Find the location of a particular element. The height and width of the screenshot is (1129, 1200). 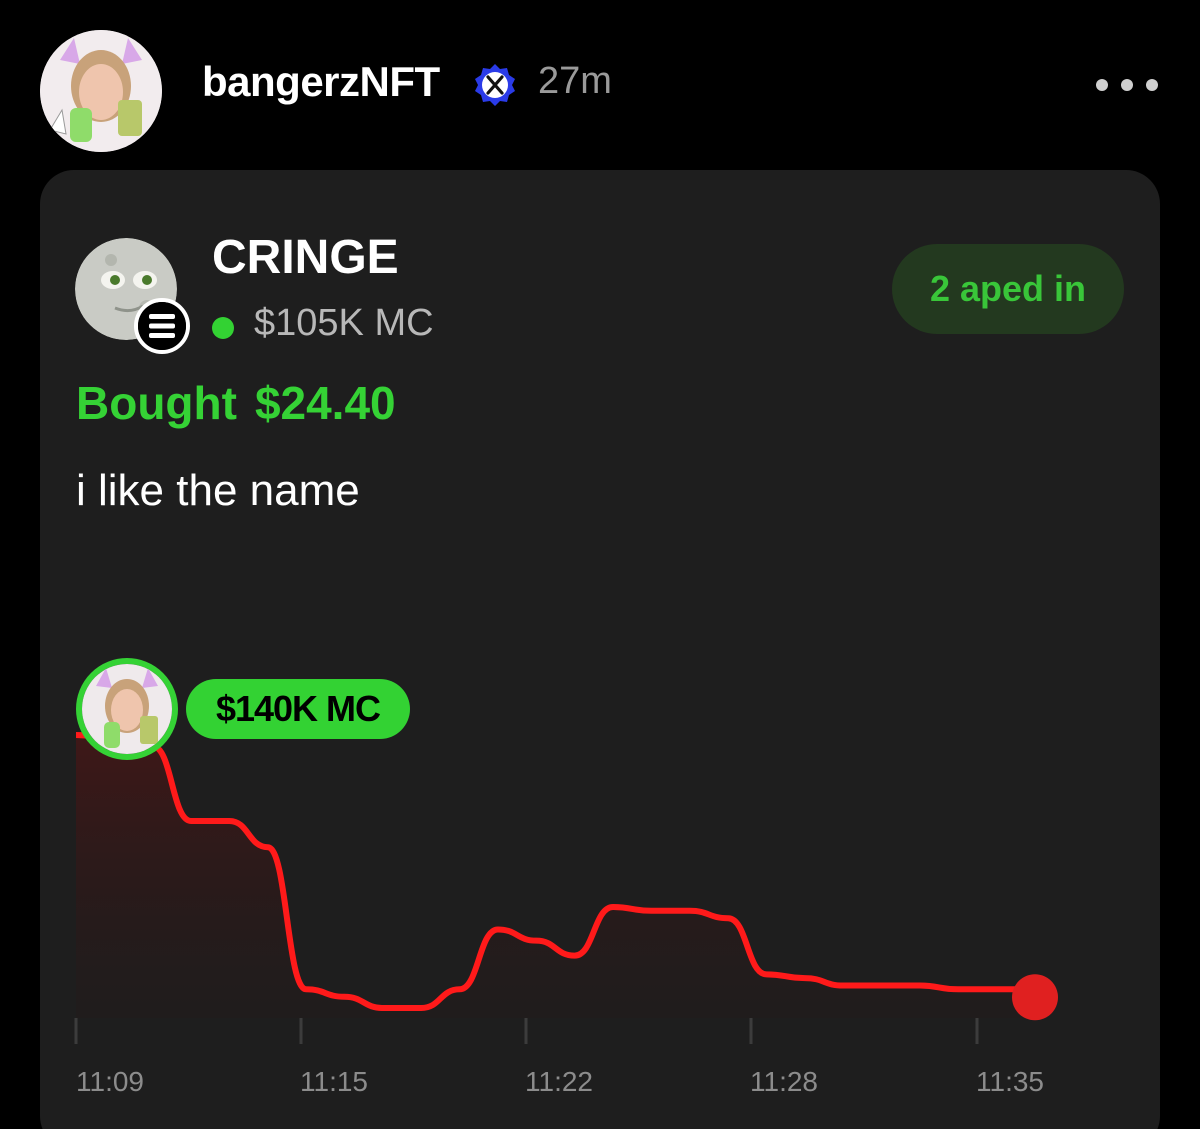

x-tick-label: 11:22 is located at coordinates (559, 1081).